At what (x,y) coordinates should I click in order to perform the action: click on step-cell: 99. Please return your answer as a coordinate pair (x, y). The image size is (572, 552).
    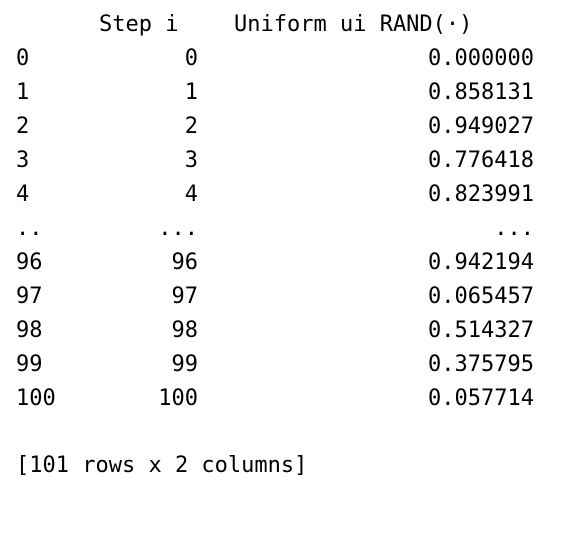
    Looking at the image, I should click on (185, 364).